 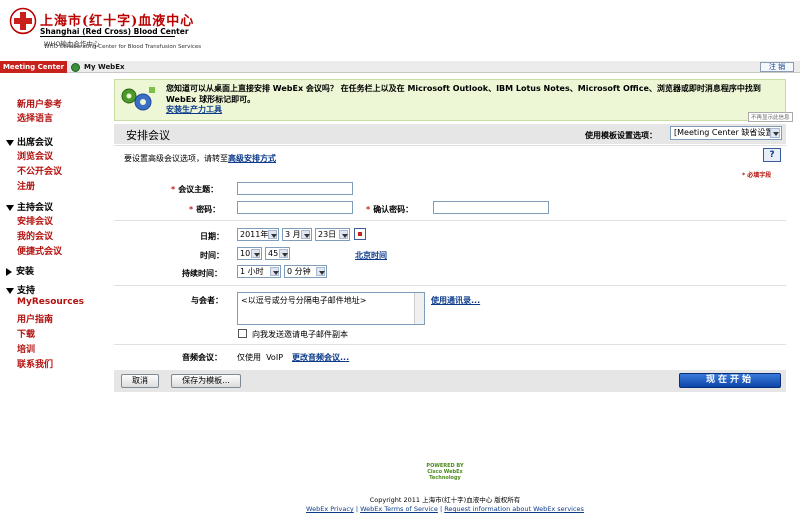 What do you see at coordinates (207, 300) in the screenshot?
I see `attendees-label: 与会者：` at bounding box center [207, 300].